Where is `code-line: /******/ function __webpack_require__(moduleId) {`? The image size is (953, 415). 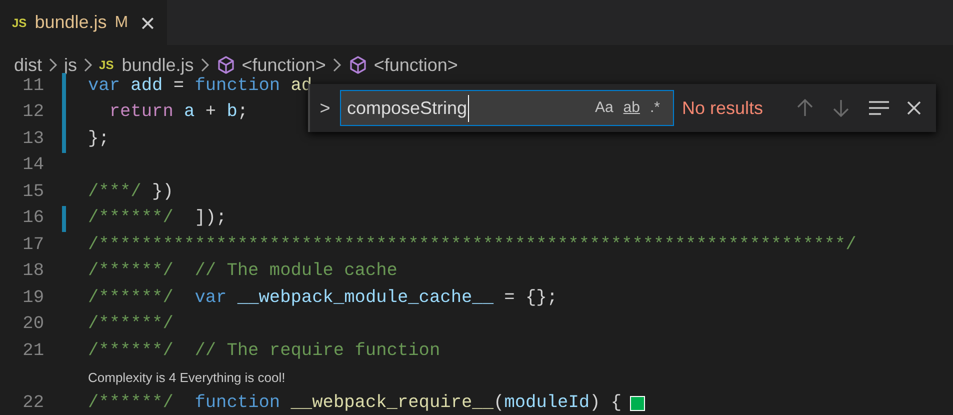 code-line: /******/ function __webpack_require__(moduleId) { is located at coordinates (355, 403).